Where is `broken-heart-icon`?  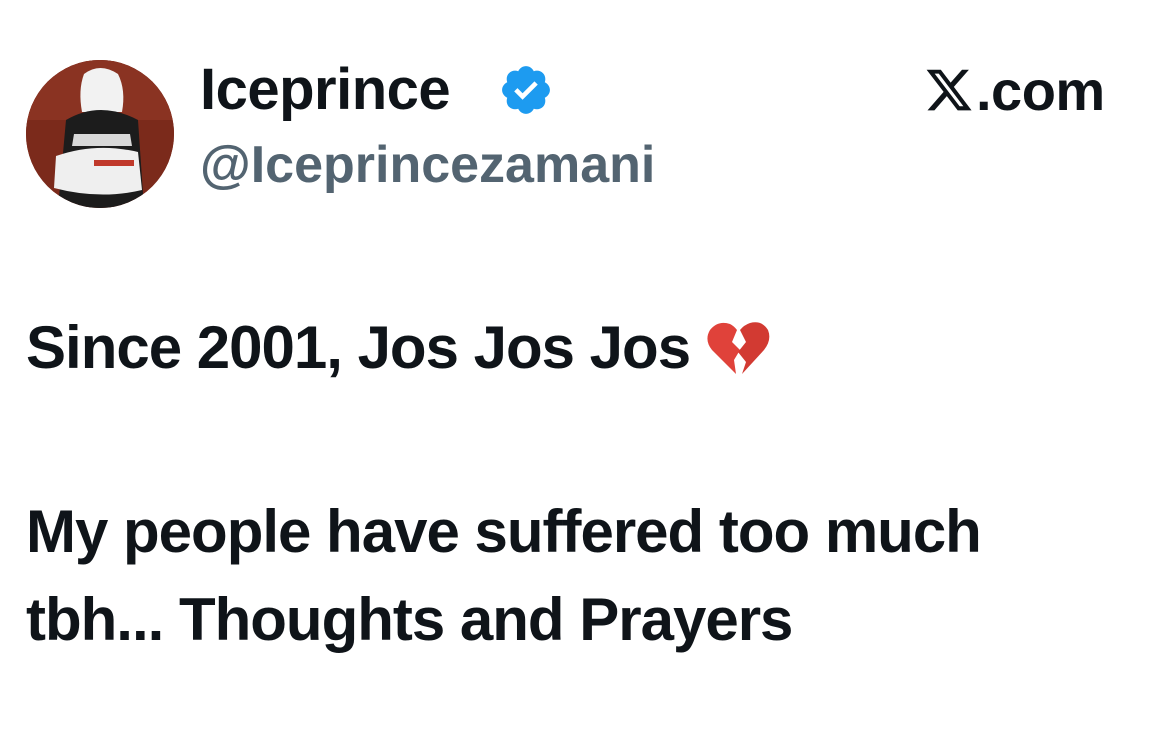 broken-heart-icon is located at coordinates (738, 348).